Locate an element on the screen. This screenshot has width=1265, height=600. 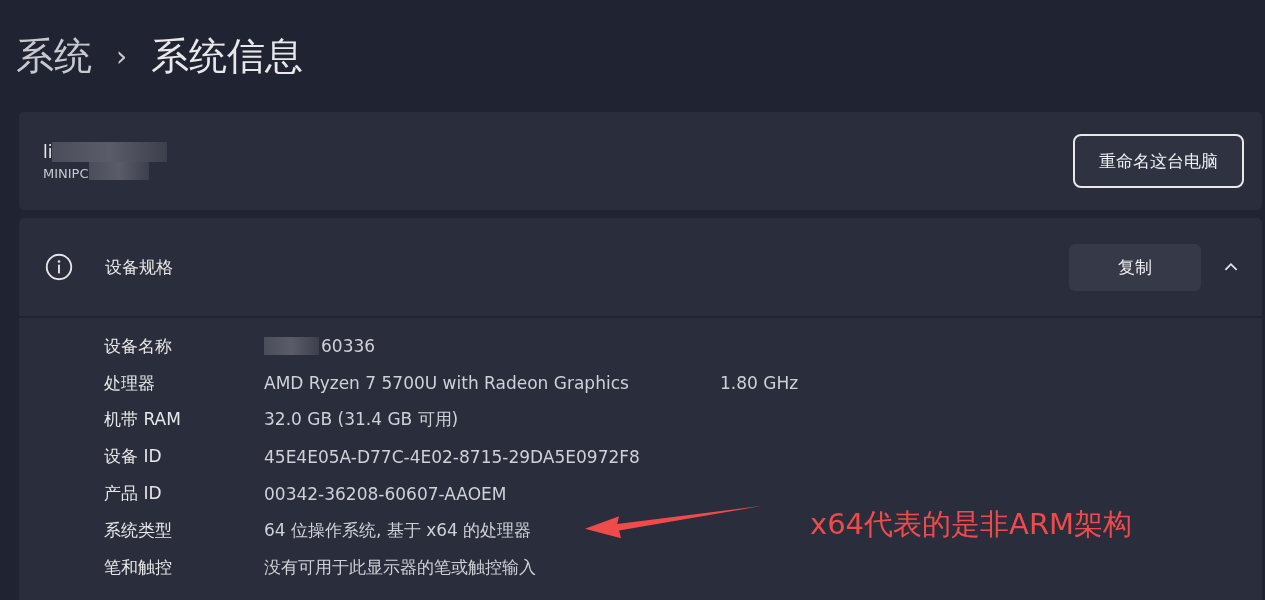
page-title: 系统信息 is located at coordinates (227, 56).